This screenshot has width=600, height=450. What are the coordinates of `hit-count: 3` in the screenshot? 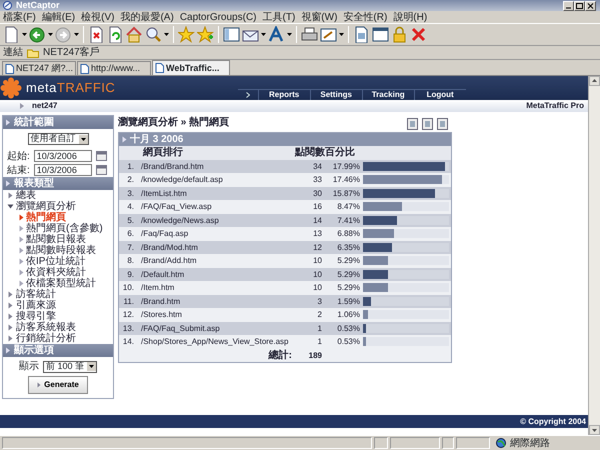 It's located at (320, 301).